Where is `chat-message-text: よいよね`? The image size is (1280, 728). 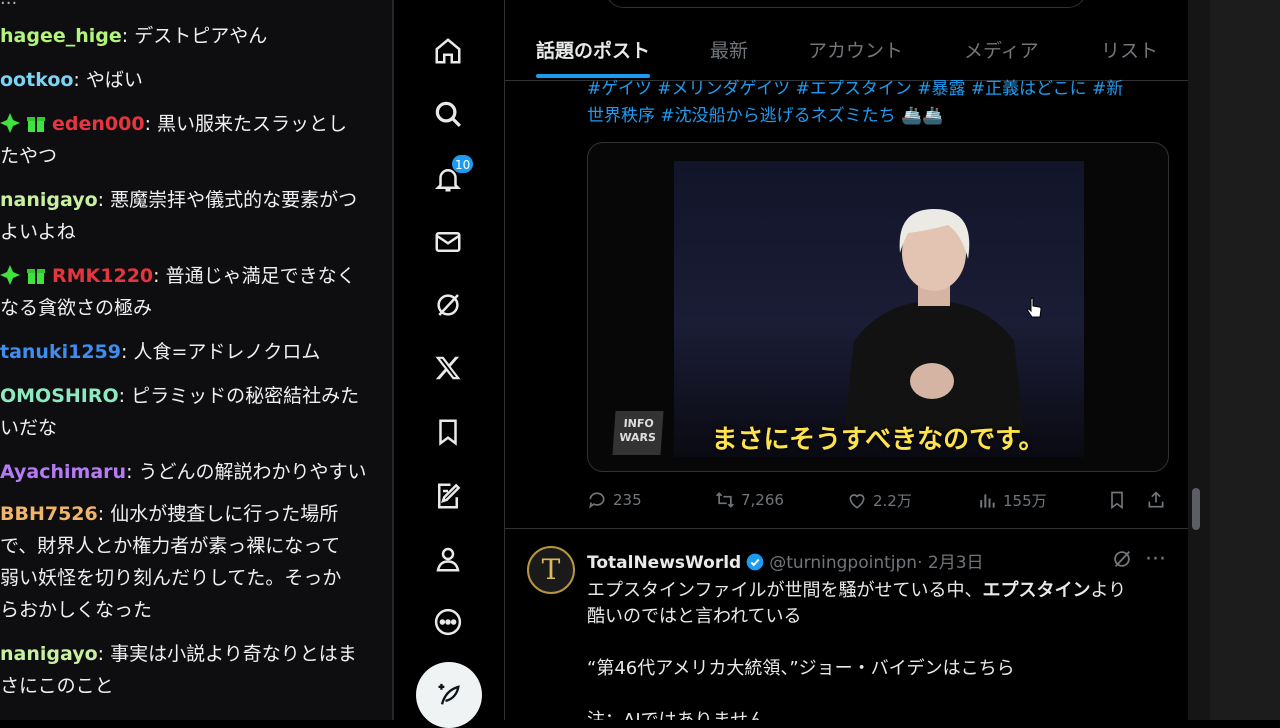
chat-message-text: よいよね is located at coordinates (38, 232).